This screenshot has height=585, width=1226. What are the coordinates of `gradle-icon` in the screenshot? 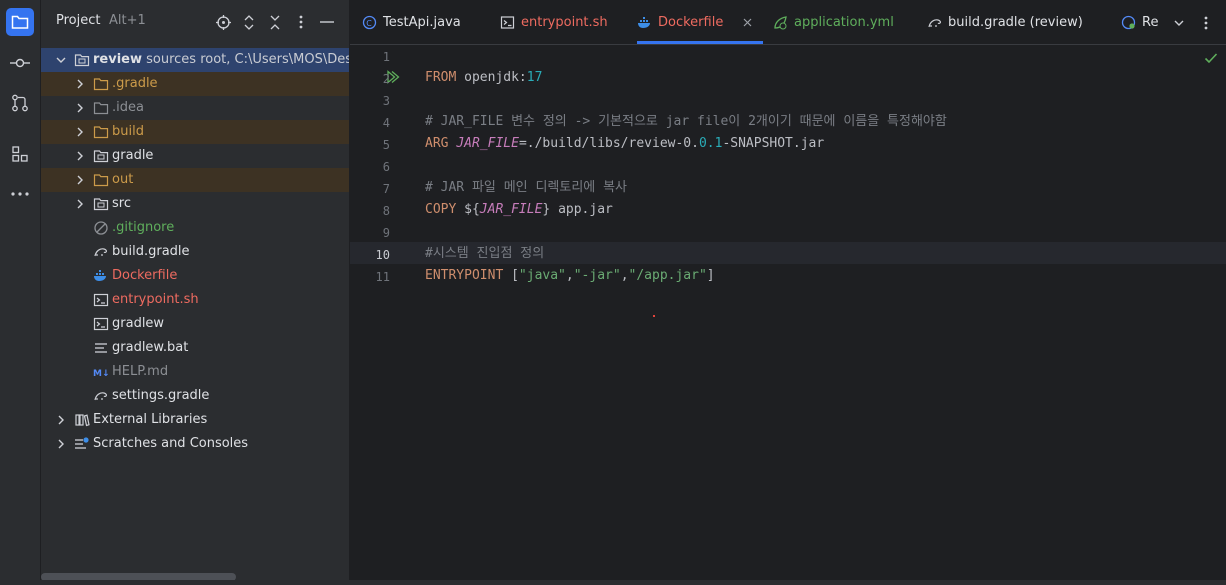 It's located at (934, 23).